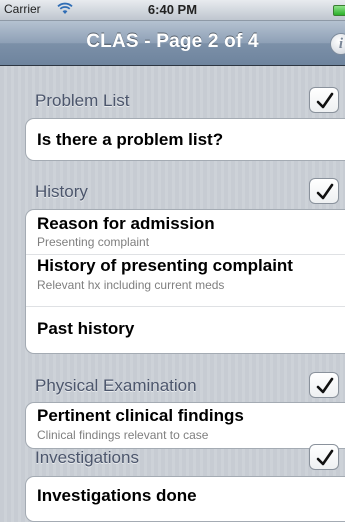 This screenshot has width=345, height=522. Describe the element at coordinates (130, 139) in the screenshot. I see `item-title: Is there a problem list?` at that location.